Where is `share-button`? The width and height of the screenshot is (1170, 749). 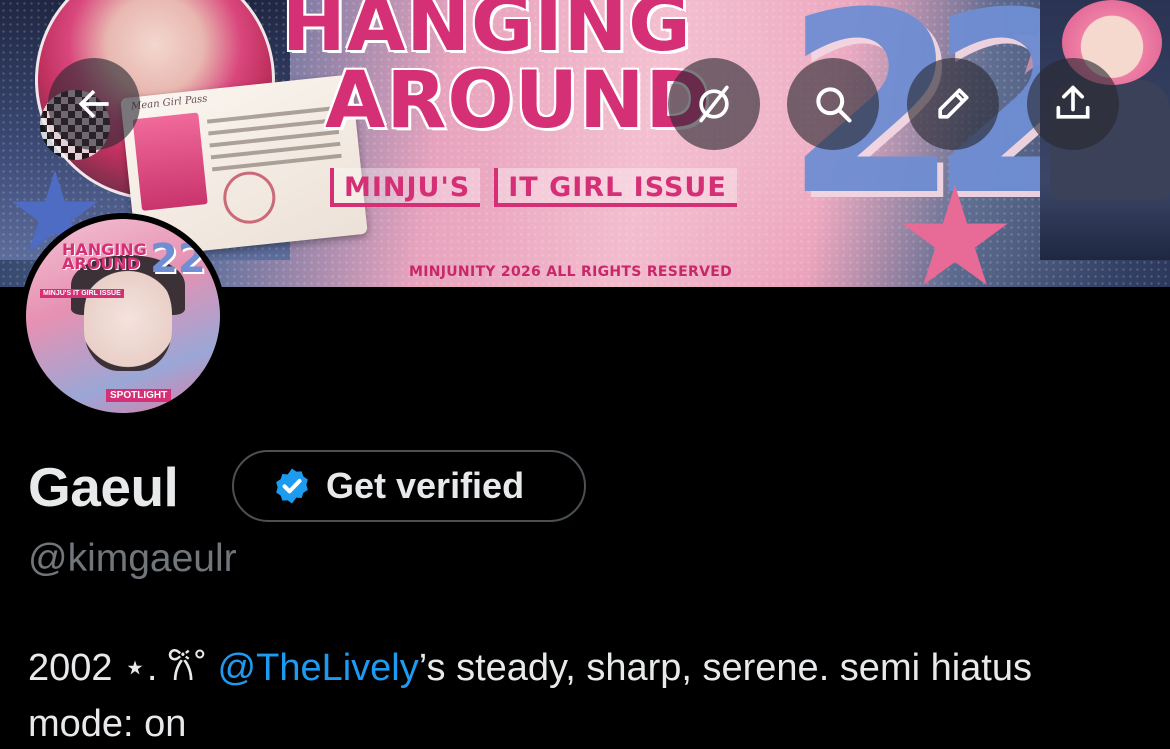 share-button is located at coordinates (1073, 104).